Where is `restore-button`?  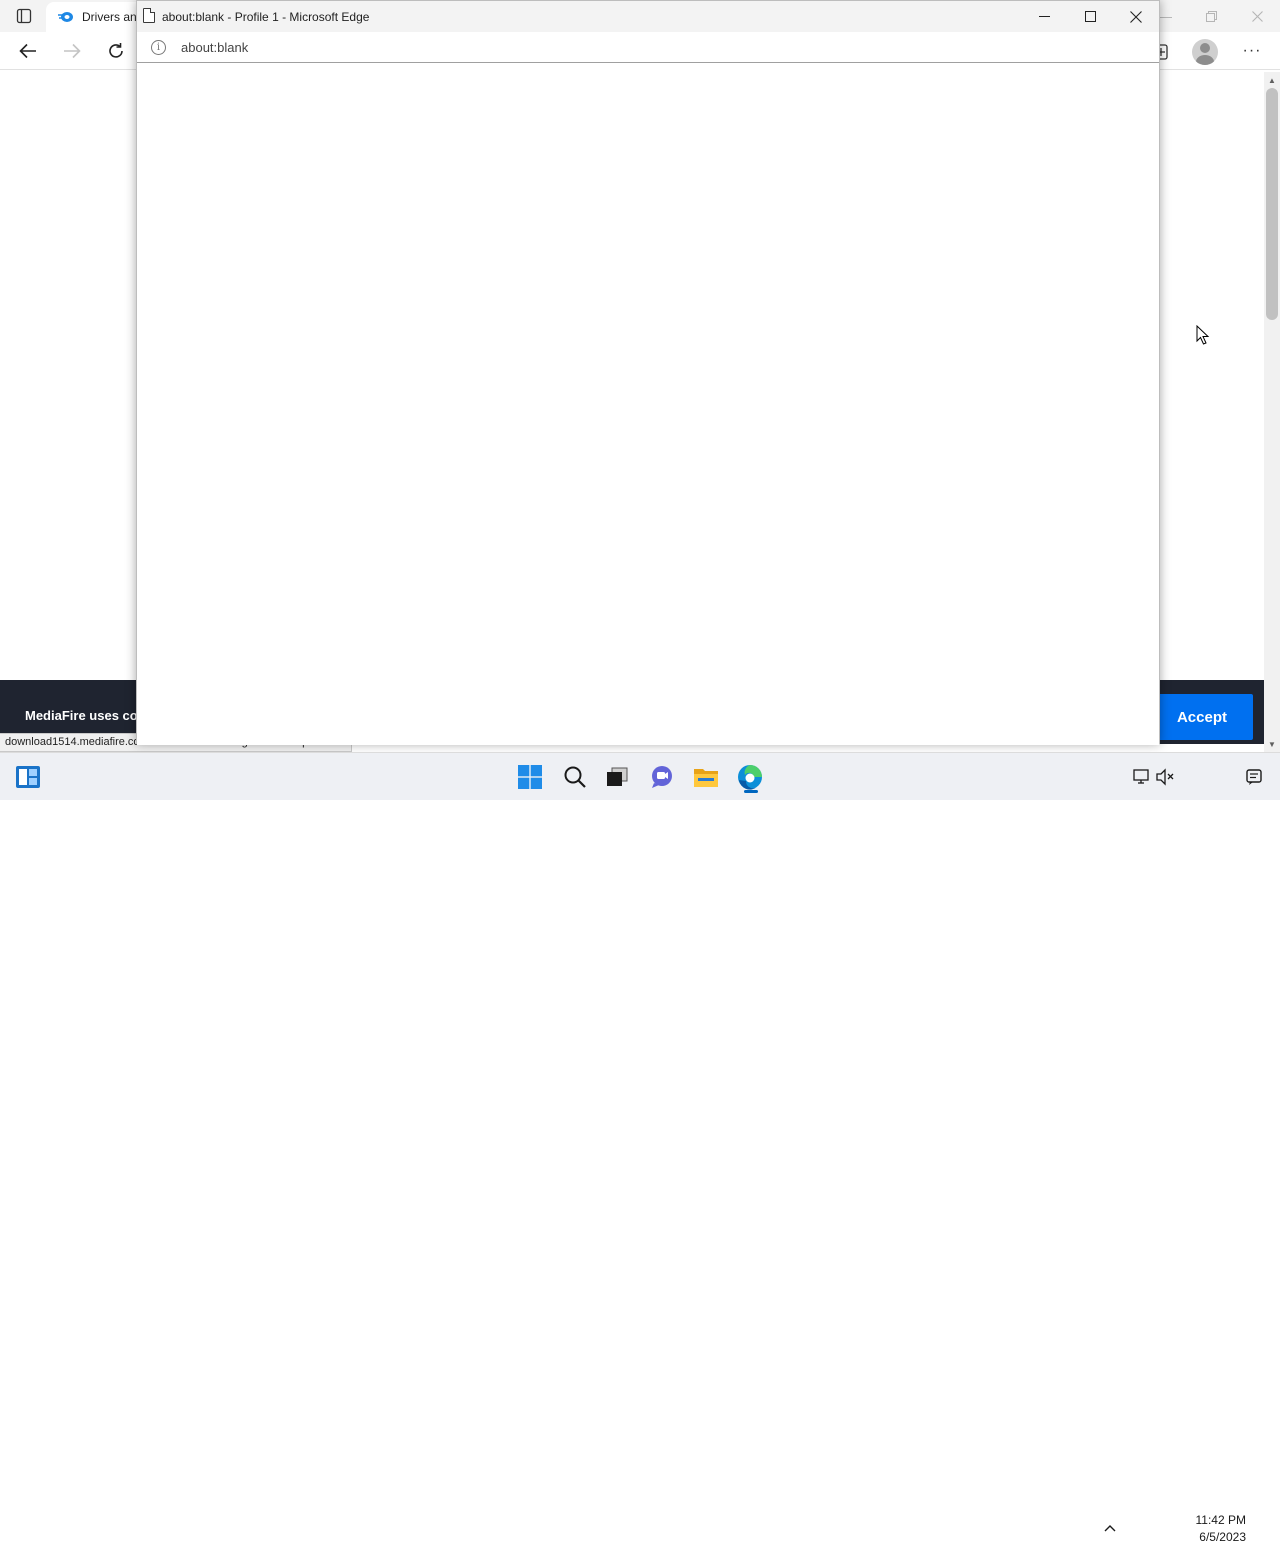
restore-button is located at coordinates (1211, 16).